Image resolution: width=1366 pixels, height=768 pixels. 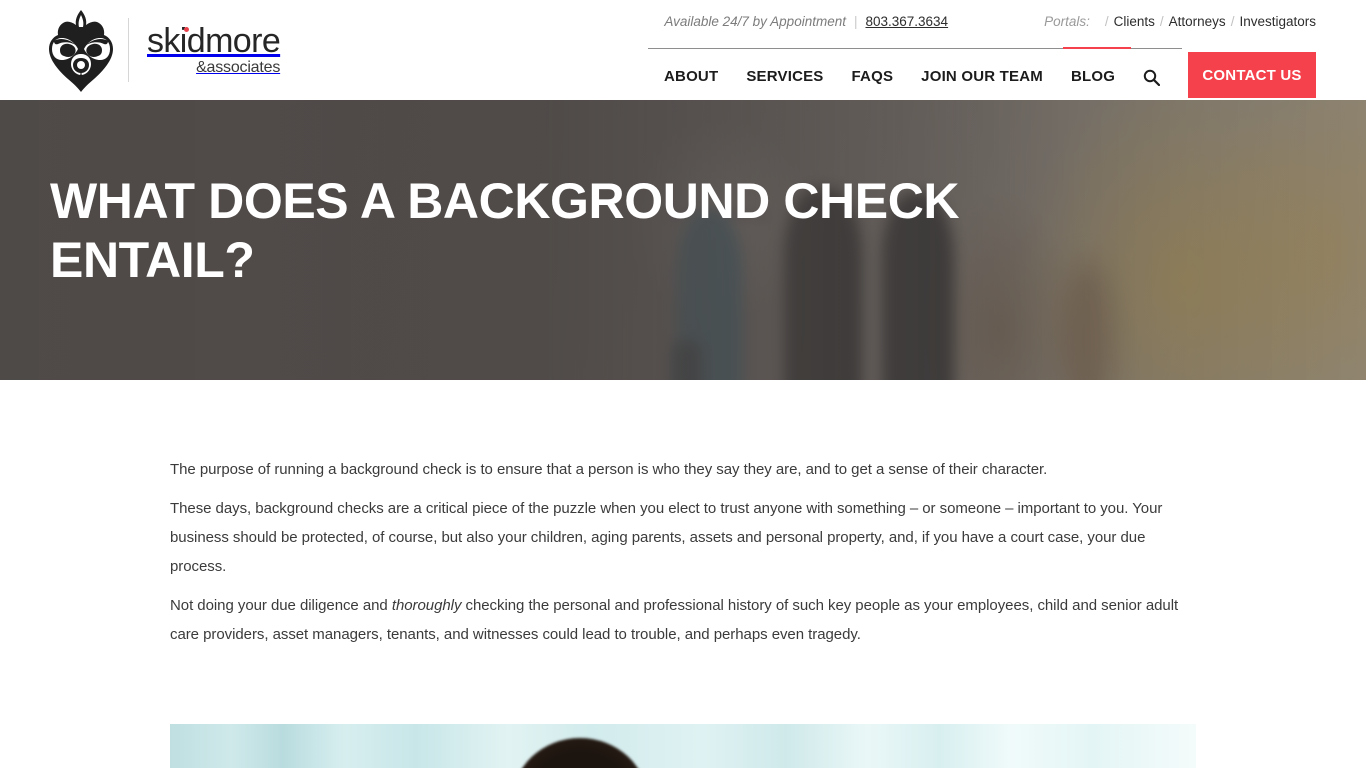 What do you see at coordinates (505, 230) in the screenshot?
I see `page-title: WHAT DOES A BACKGROUND CHECK ENTAIL?` at bounding box center [505, 230].